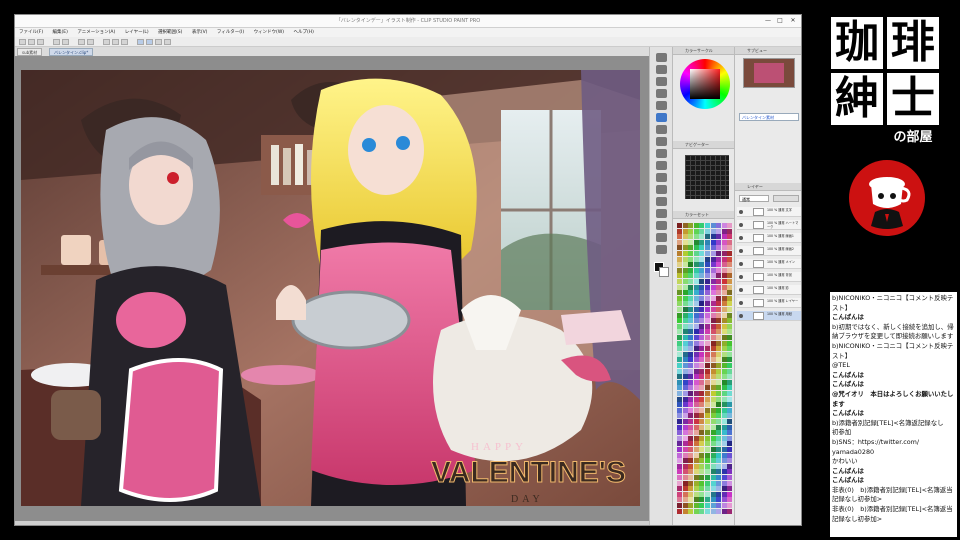 The width and height of the screenshot is (960, 540). What do you see at coordinates (661, 225) in the screenshot?
I see `text-icon` at bounding box center [661, 225].